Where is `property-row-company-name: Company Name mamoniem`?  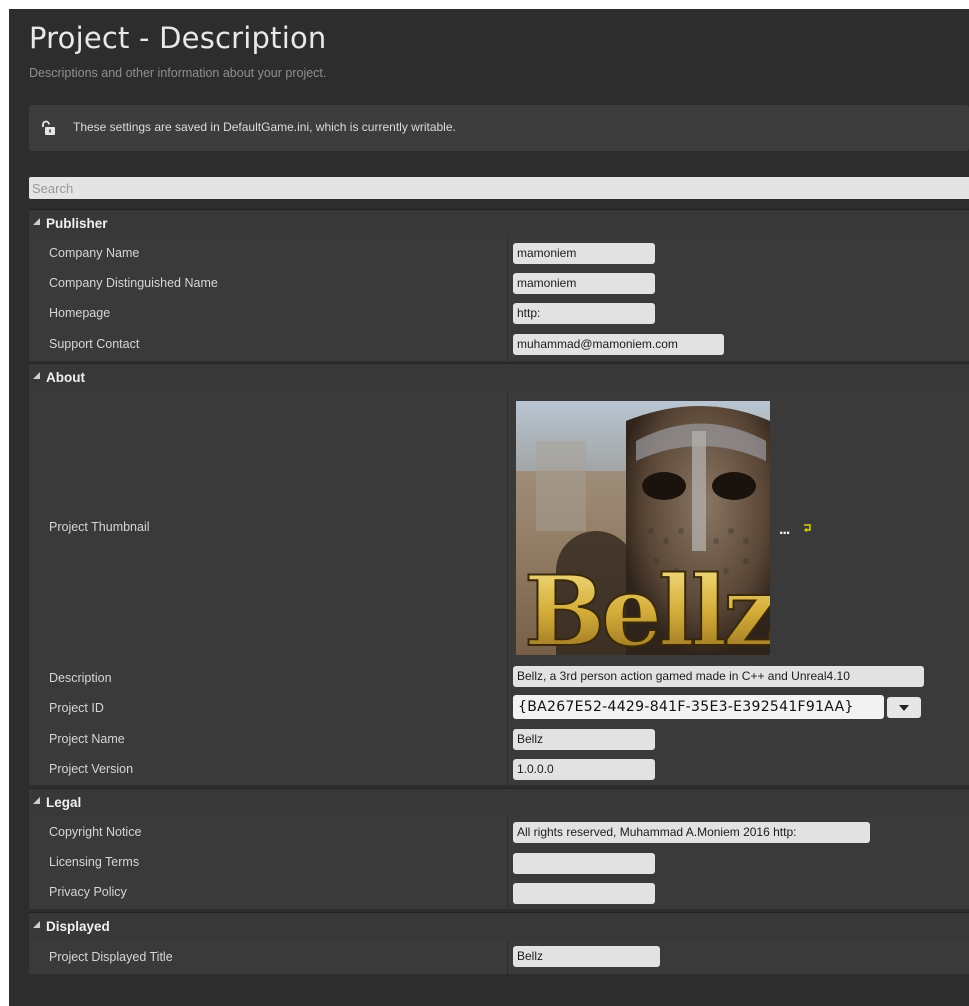
property-row-company-name: Company Name mamoniem is located at coordinates (499, 253).